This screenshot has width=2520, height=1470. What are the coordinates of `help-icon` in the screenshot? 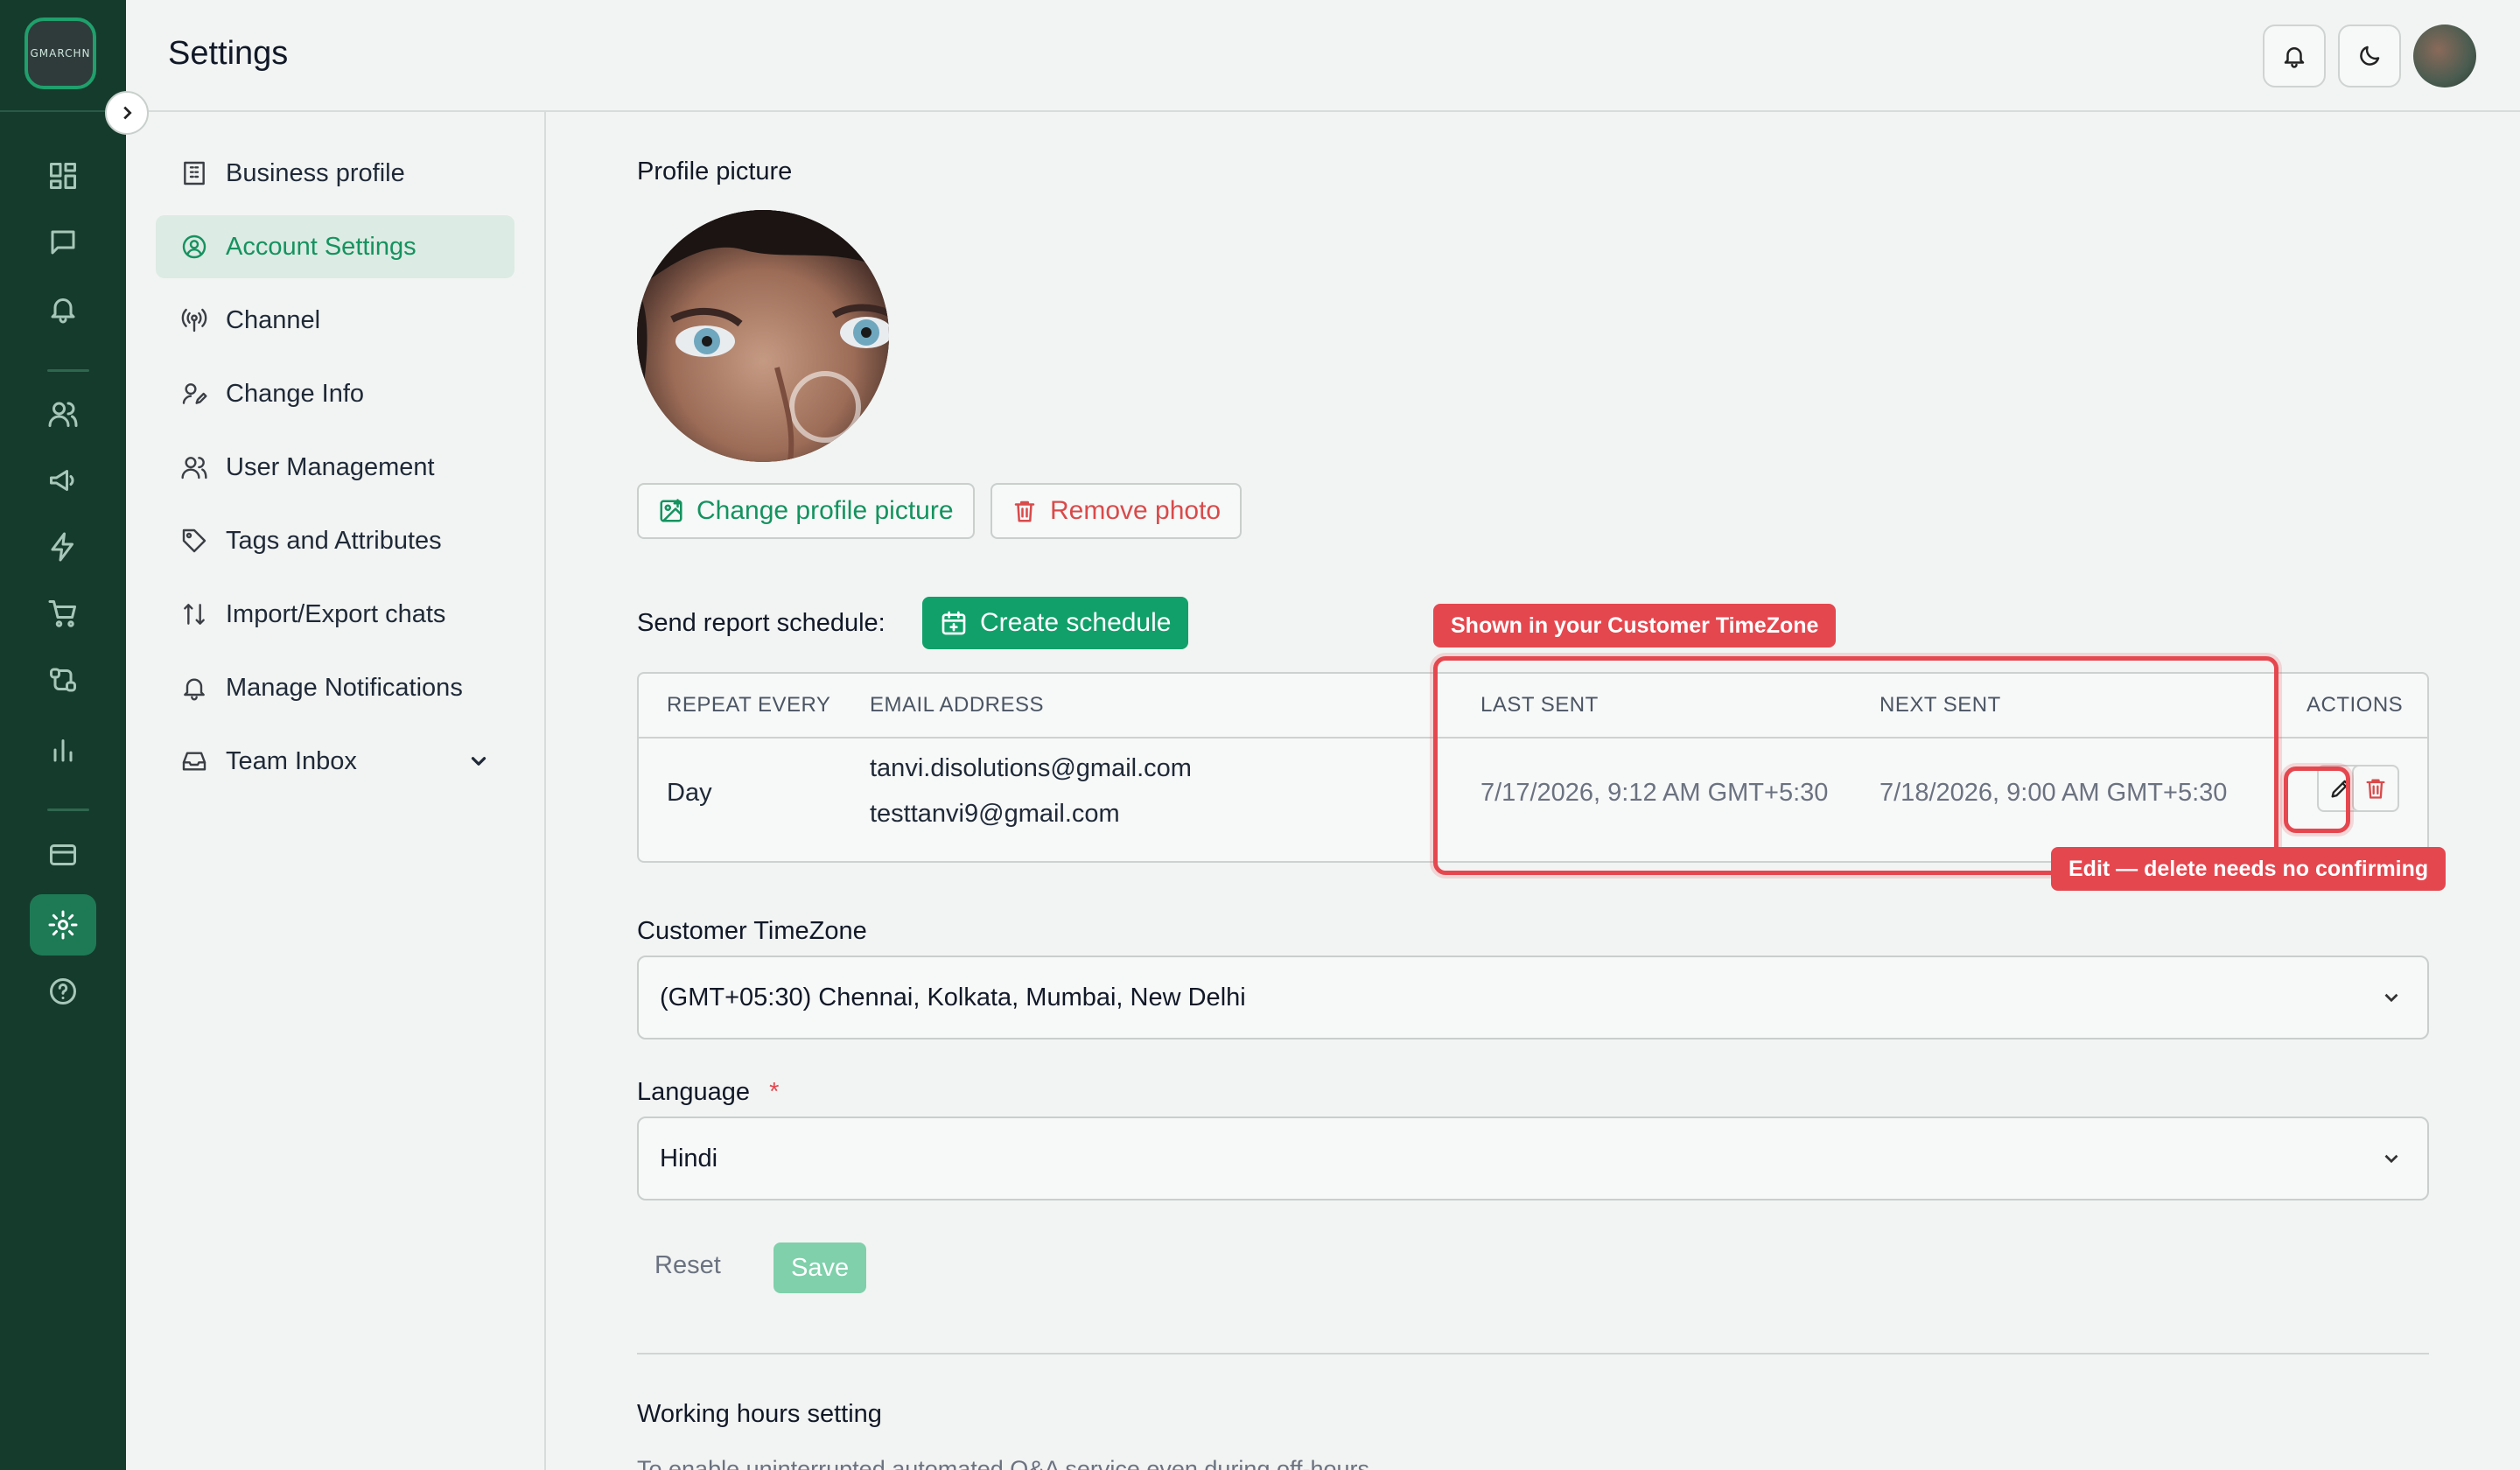 It's located at (63, 991).